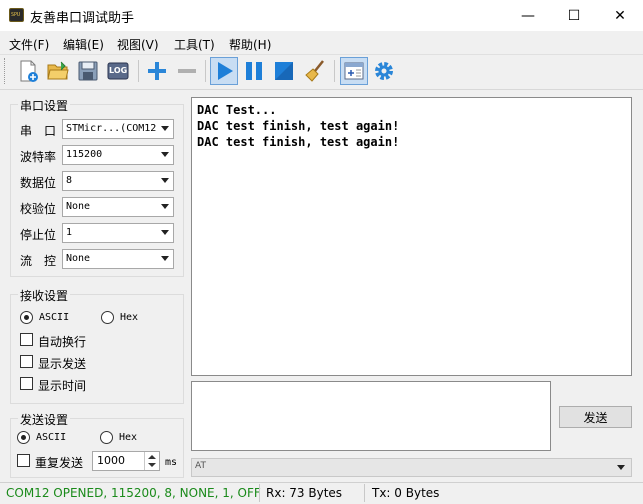  What do you see at coordinates (106, 437) in the screenshot?
I see `send-hex-radio` at bounding box center [106, 437].